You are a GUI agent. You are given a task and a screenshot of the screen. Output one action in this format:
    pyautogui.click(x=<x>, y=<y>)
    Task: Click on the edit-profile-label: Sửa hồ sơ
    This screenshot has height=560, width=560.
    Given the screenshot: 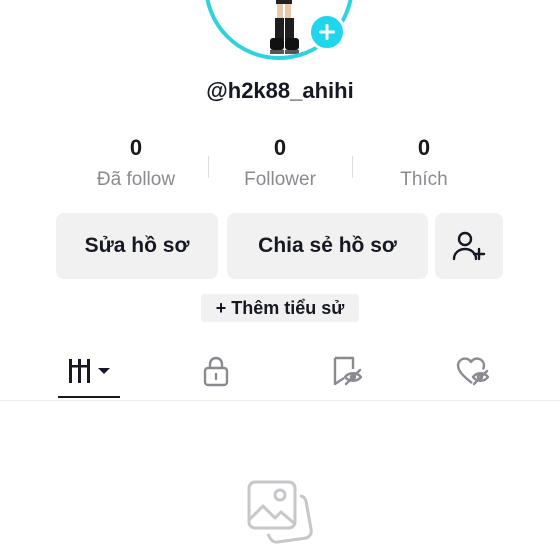 What is the action you would take?
    pyautogui.click(x=137, y=245)
    